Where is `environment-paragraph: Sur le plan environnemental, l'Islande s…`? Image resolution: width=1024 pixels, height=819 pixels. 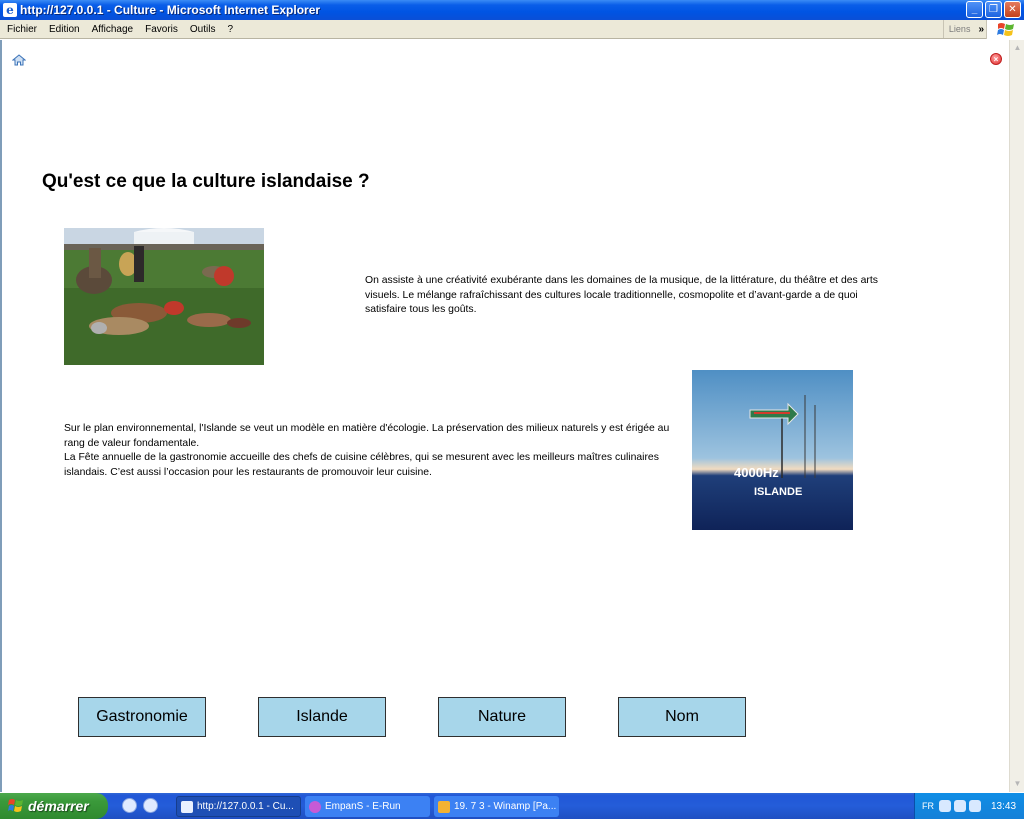 environment-paragraph: Sur le plan environnemental, l'Islande s… is located at coordinates (369, 451).